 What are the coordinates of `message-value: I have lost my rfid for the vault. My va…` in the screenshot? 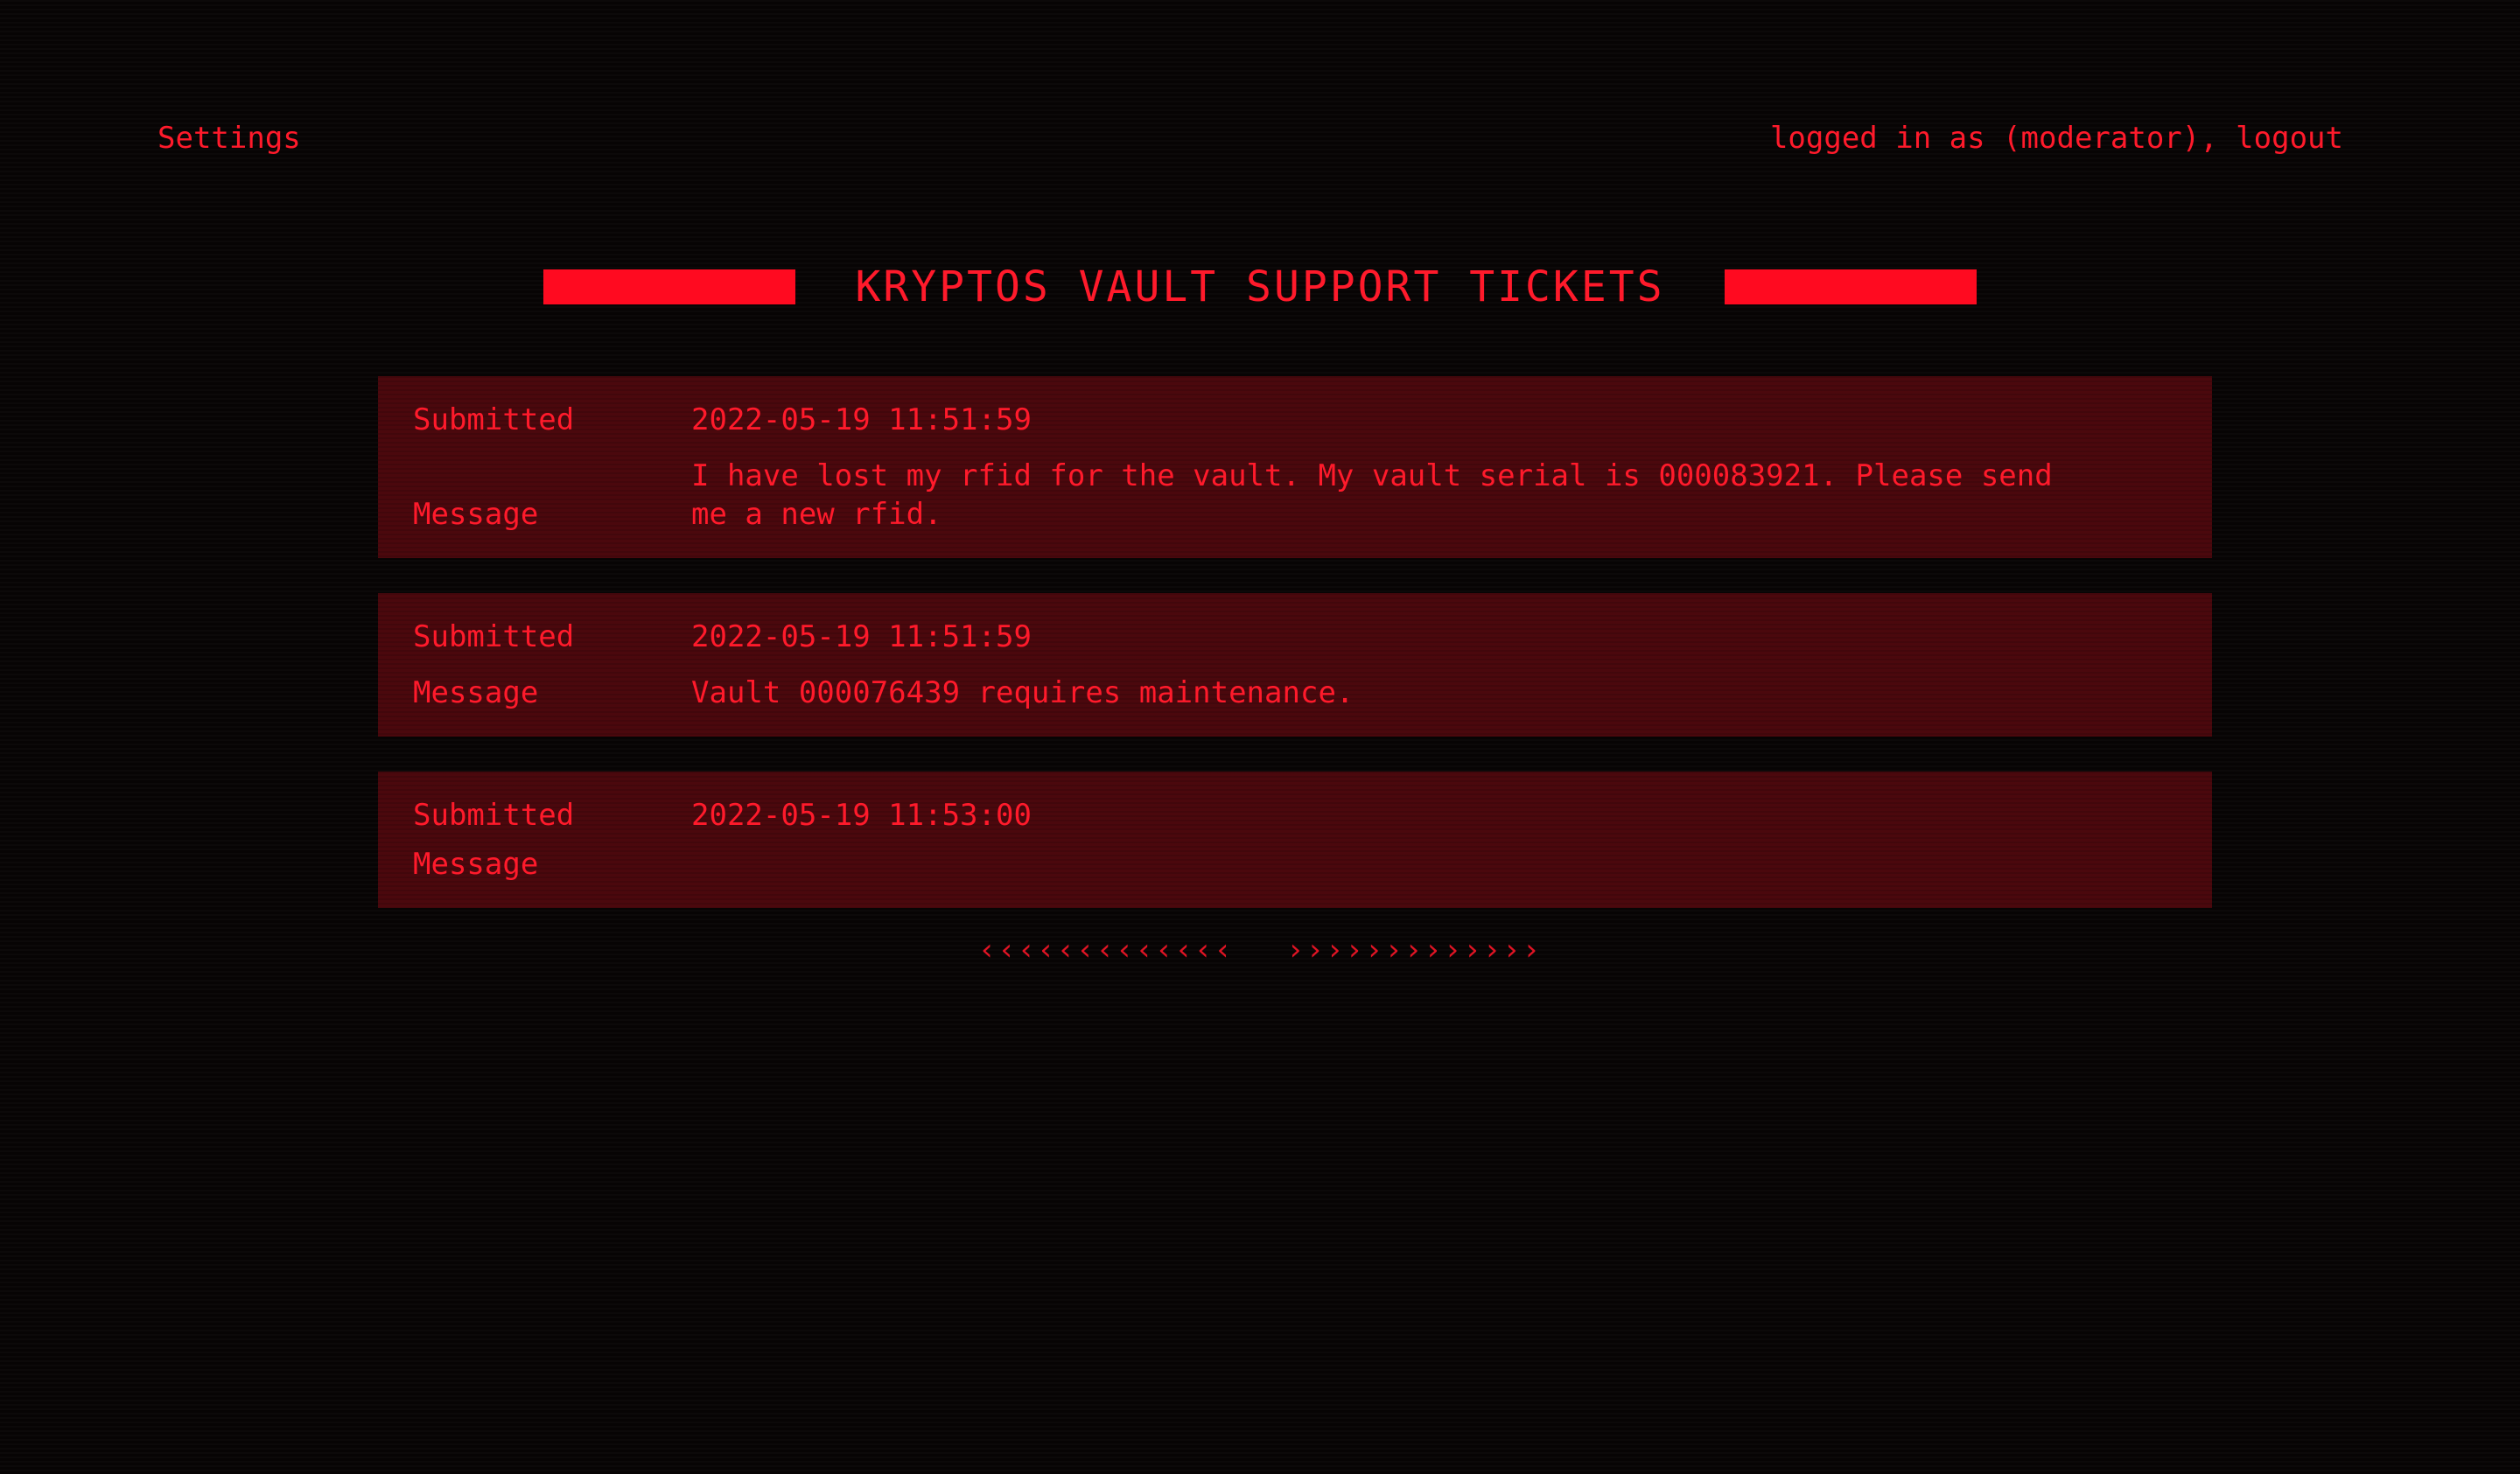 It's located at (1381, 495).